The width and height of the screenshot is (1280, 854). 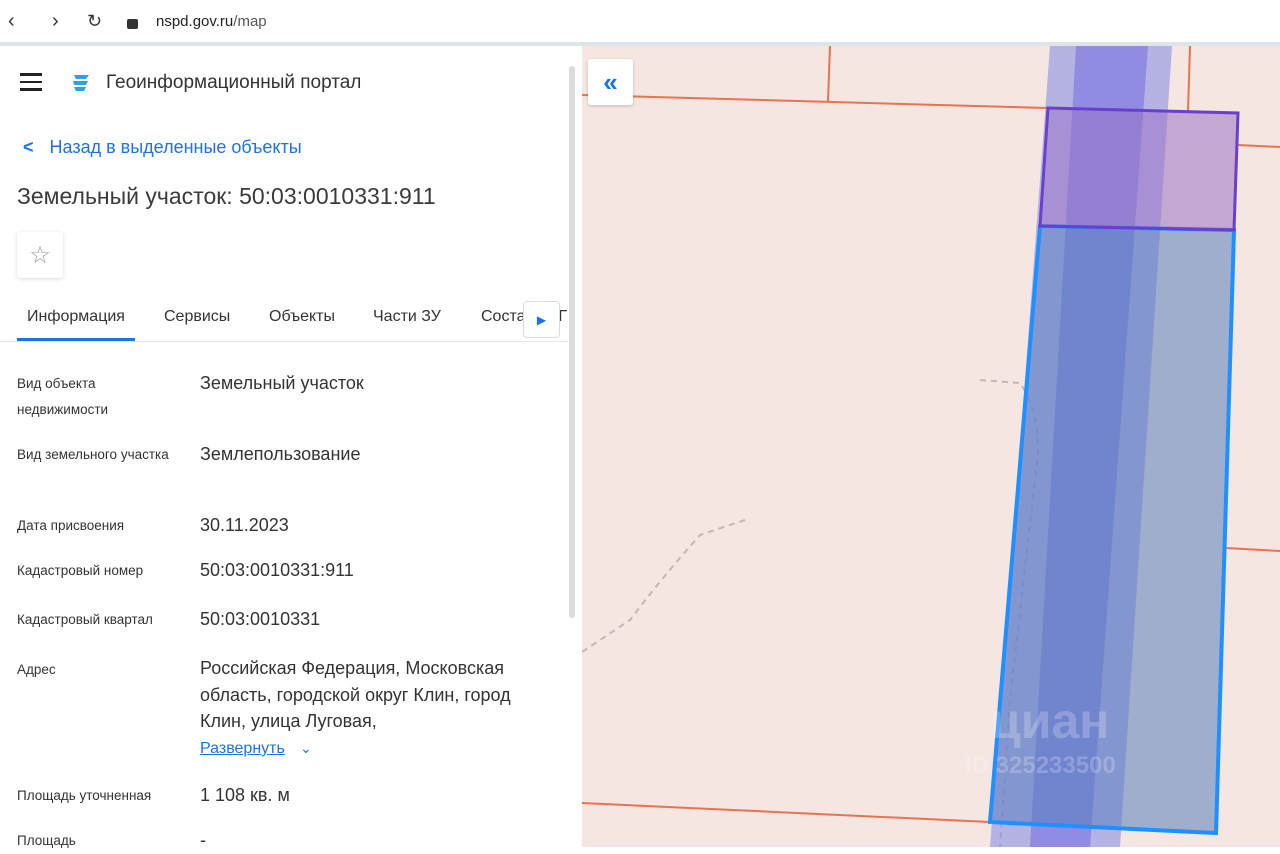 What do you see at coordinates (132, 24) in the screenshot?
I see `lock-icon` at bounding box center [132, 24].